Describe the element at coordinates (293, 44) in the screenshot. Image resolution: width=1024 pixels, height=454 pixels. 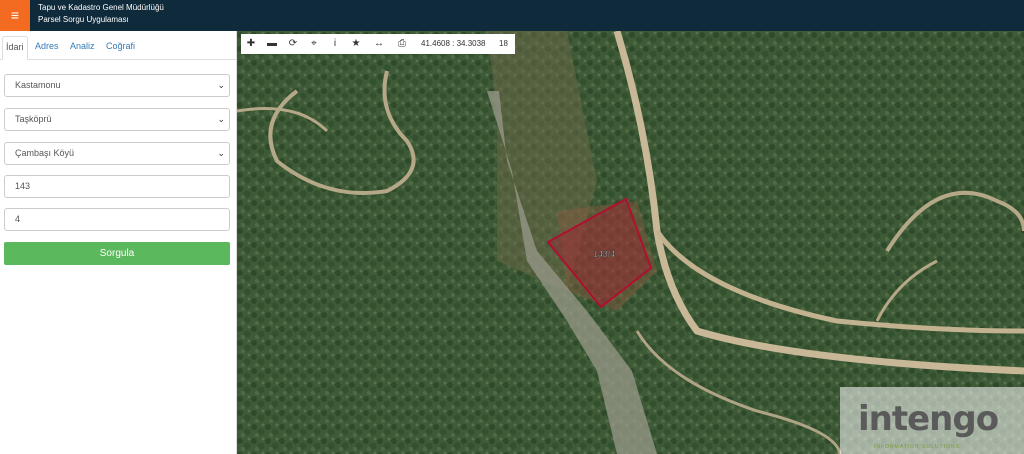
I see `refresh-icon: ⟳` at that location.